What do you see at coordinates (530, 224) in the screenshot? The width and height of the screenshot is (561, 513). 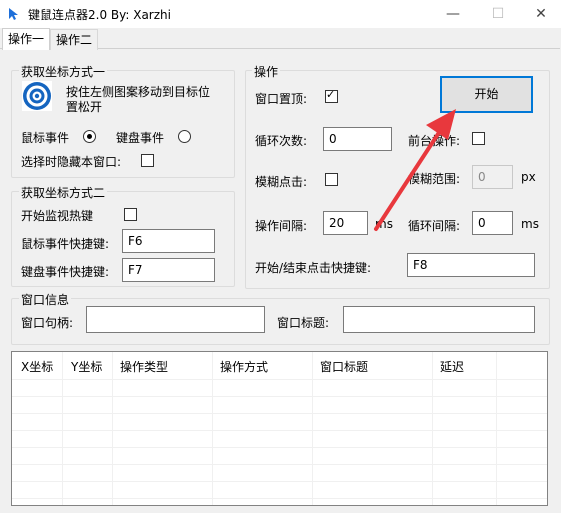 I see `loop-interval-unit: ms` at bounding box center [530, 224].